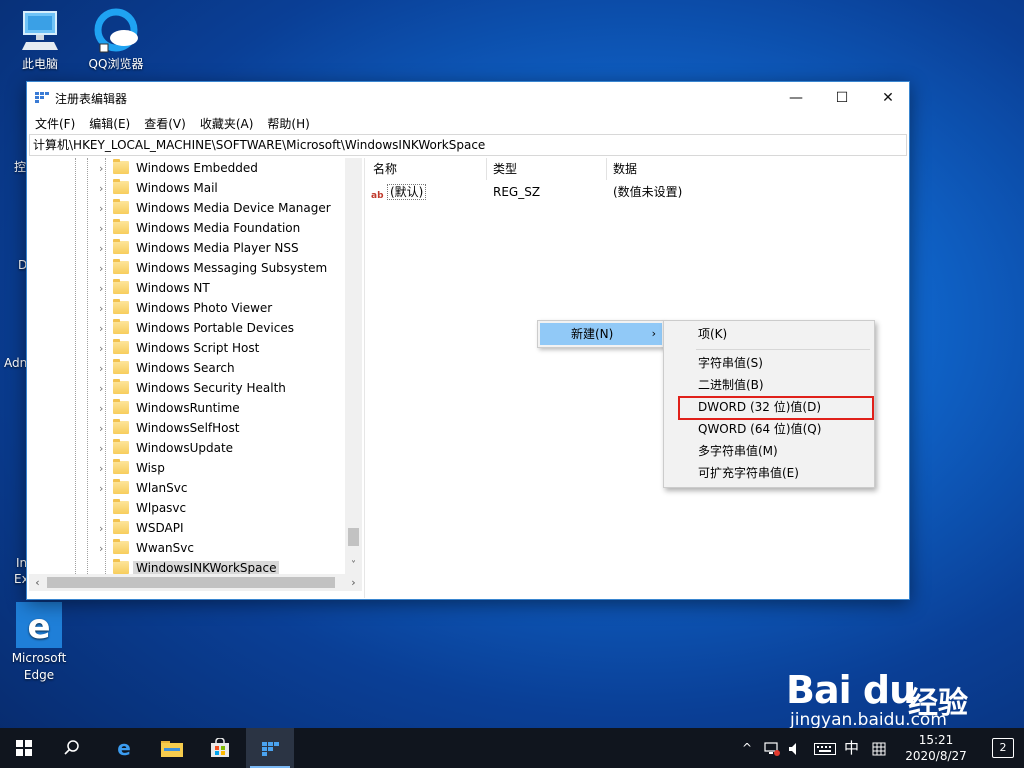 Image resolution: width=1024 pixels, height=768 pixels. I want to click on desktop-icon-qq-browser: QQ浏览器, so click(116, 40).